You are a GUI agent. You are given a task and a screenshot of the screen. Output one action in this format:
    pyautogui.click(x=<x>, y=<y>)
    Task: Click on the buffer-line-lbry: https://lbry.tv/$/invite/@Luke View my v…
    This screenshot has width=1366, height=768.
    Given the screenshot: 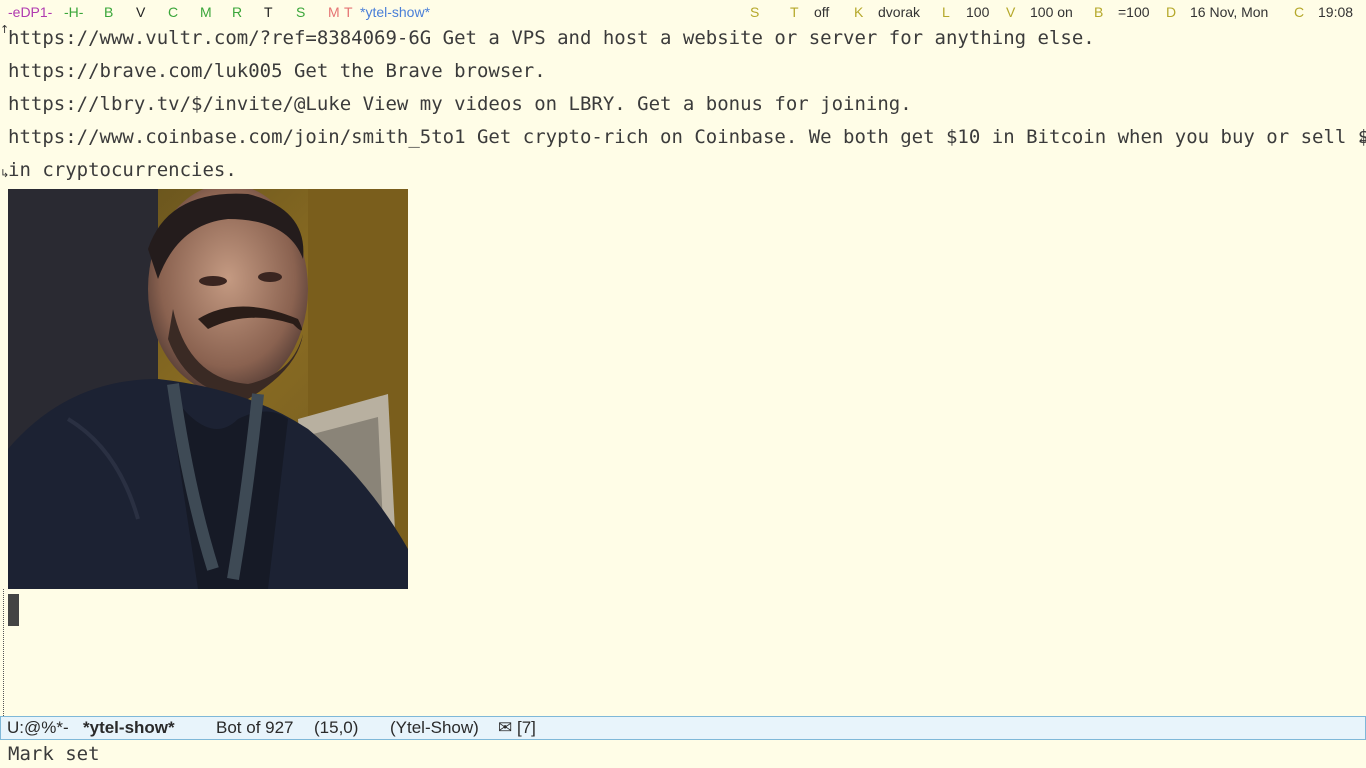 What is the action you would take?
    pyautogui.click(x=460, y=104)
    